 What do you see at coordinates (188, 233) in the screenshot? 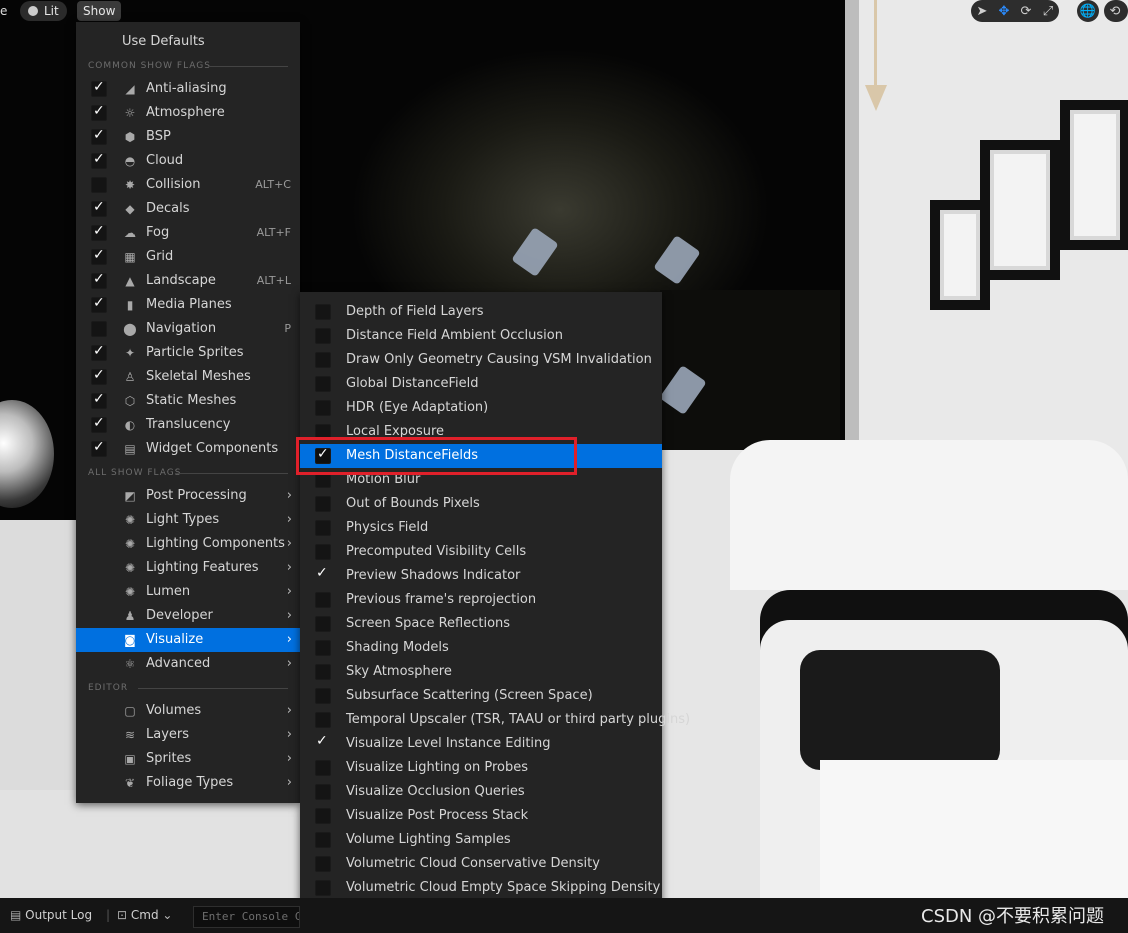
I see `flag-item-fog: ☁ Fog ALT+F` at bounding box center [188, 233].